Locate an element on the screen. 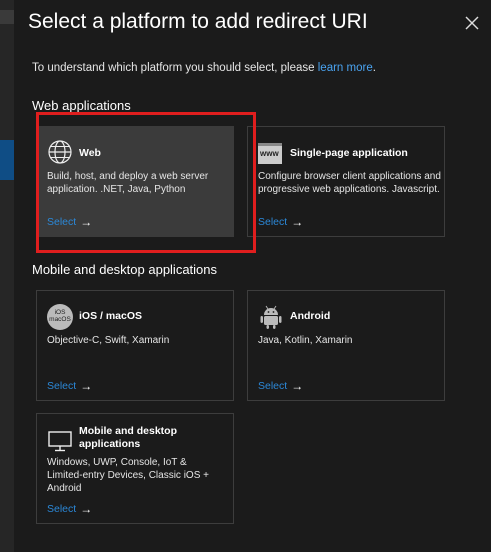 This screenshot has width=491, height=552. background-selected-item is located at coordinates (7, 160).